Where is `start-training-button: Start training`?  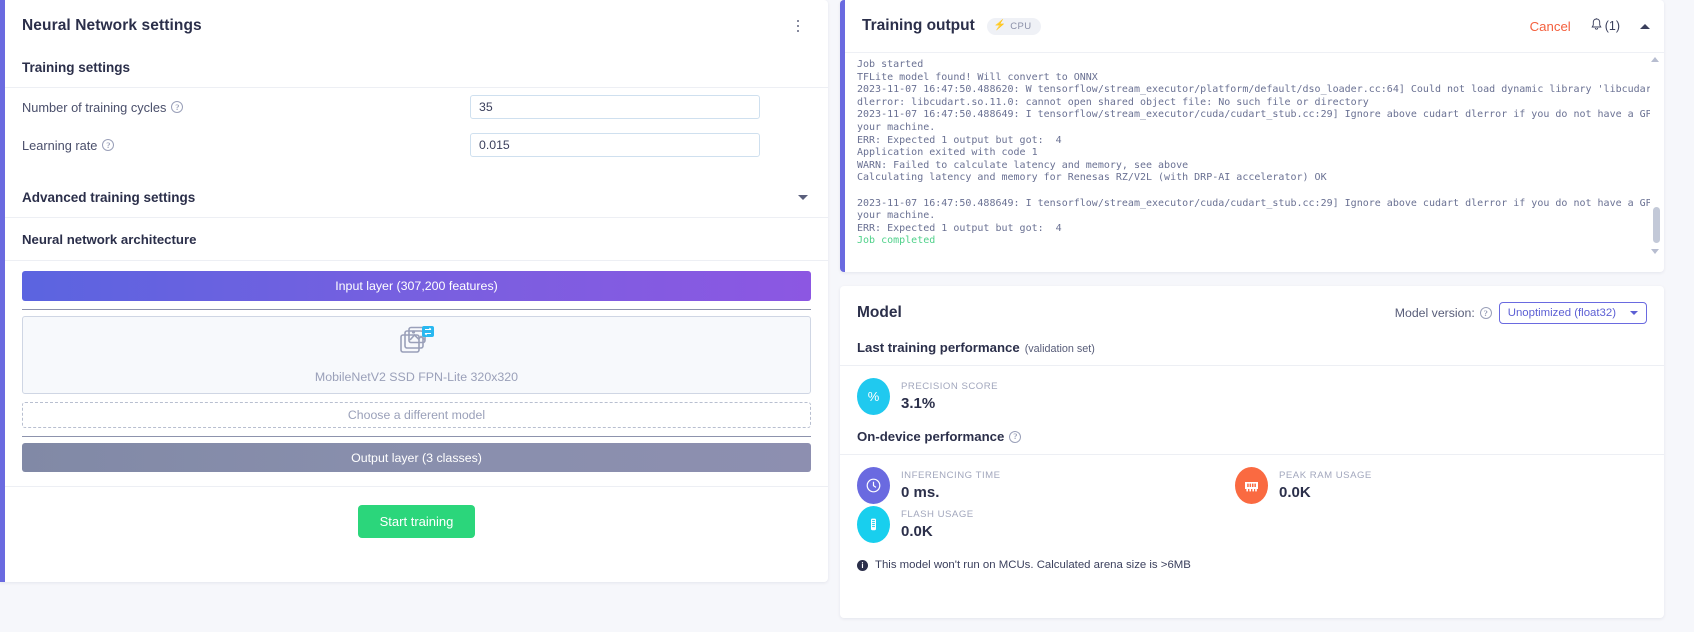 start-training-button: Start training is located at coordinates (416, 521).